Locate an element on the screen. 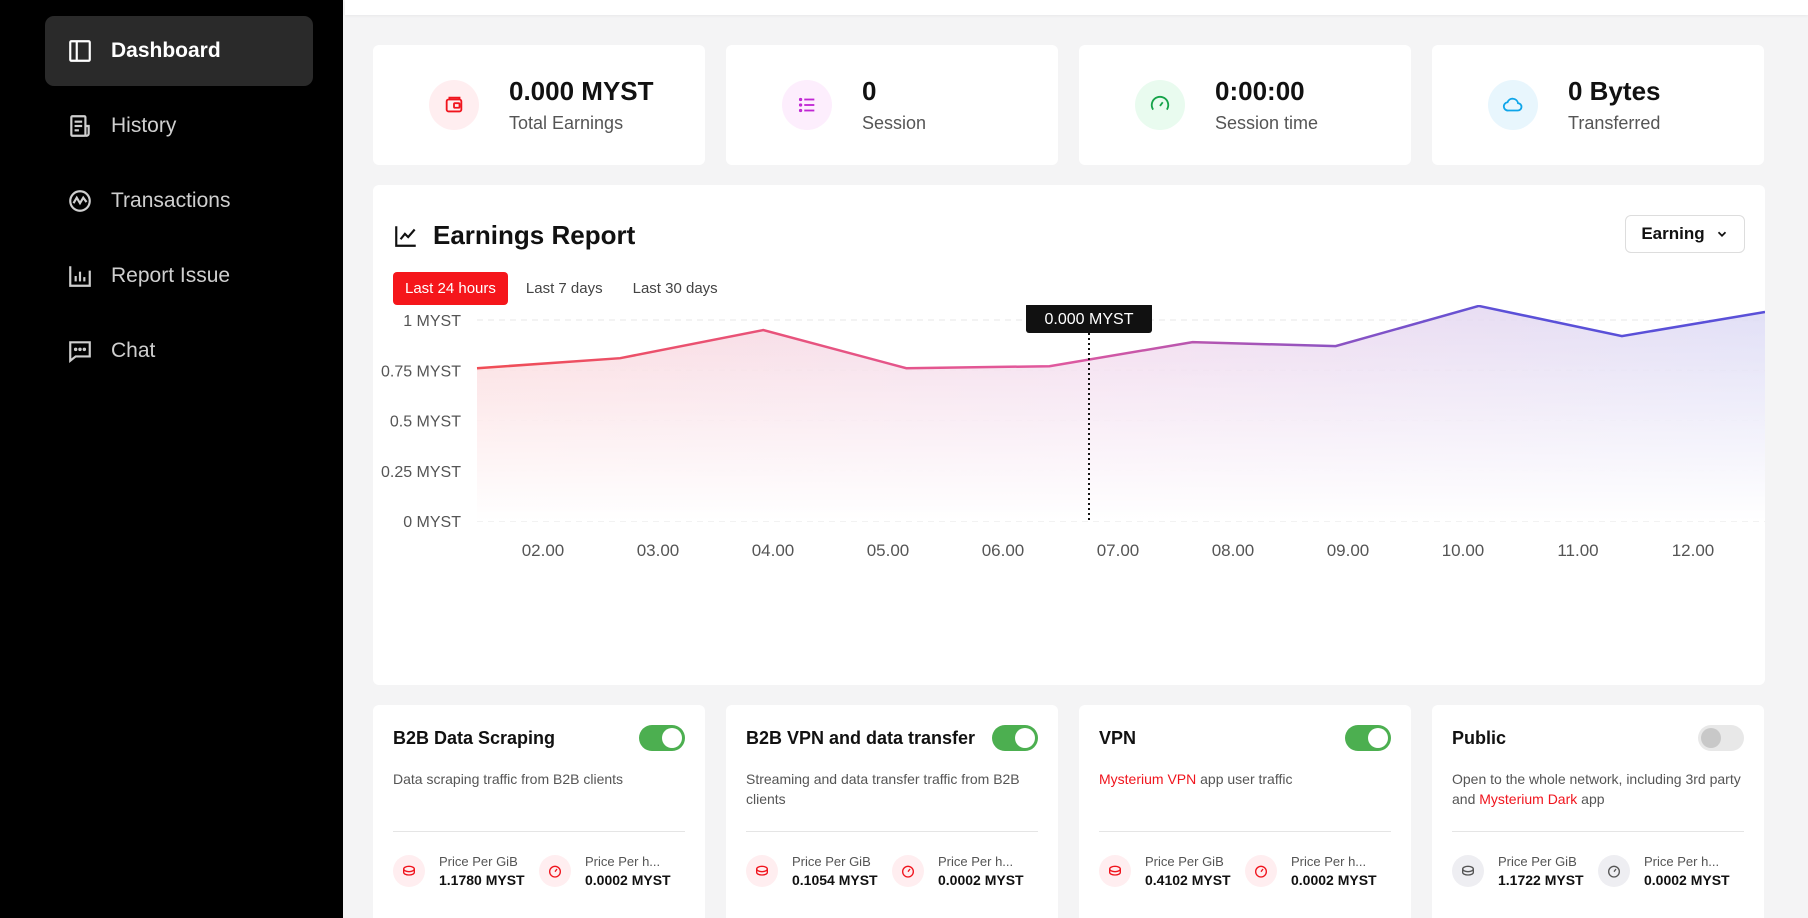 The image size is (1808, 918). history-icon is located at coordinates (80, 126).